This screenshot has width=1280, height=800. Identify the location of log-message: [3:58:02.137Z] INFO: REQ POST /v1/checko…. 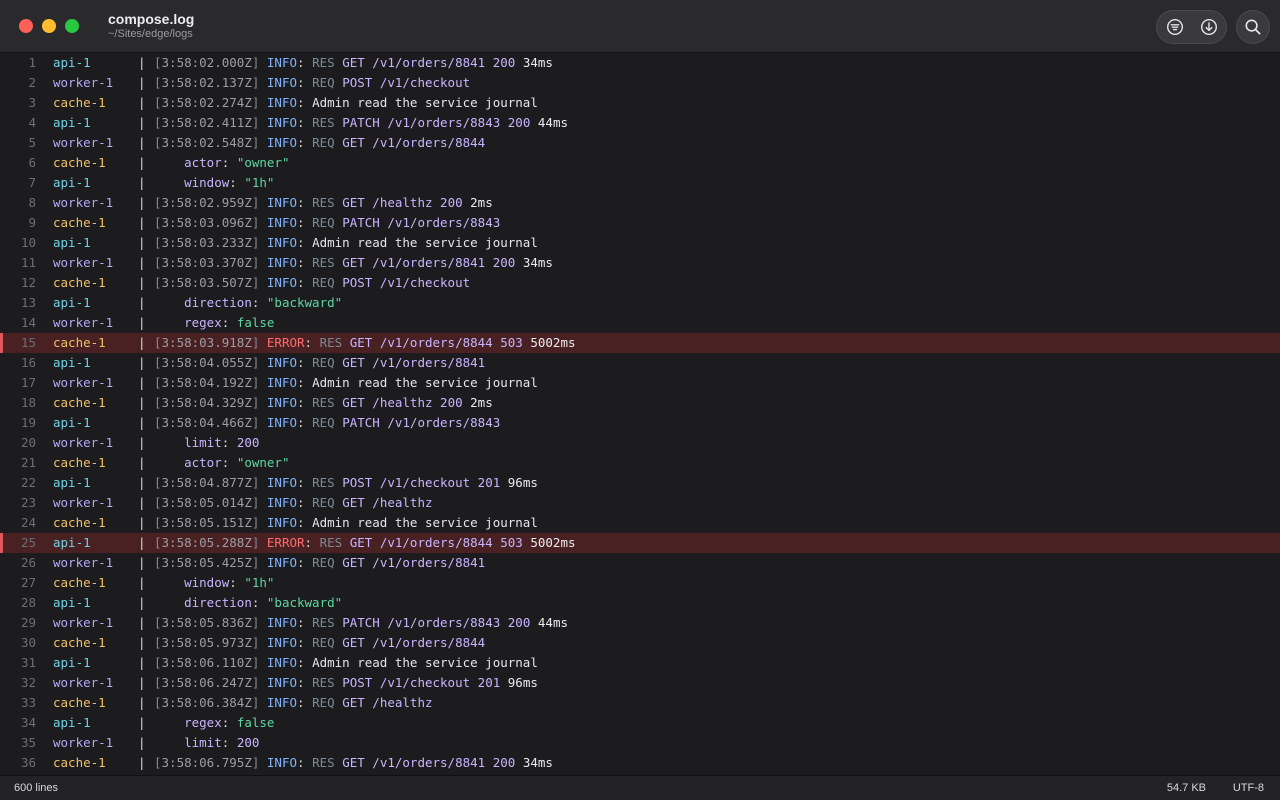
(312, 82).